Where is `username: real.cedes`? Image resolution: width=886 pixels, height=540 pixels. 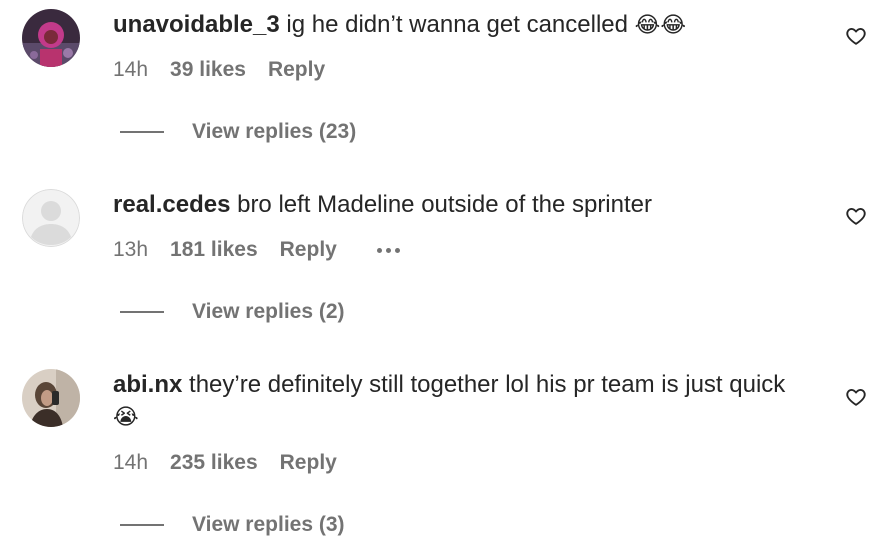
username: real.cedes is located at coordinates (171, 204).